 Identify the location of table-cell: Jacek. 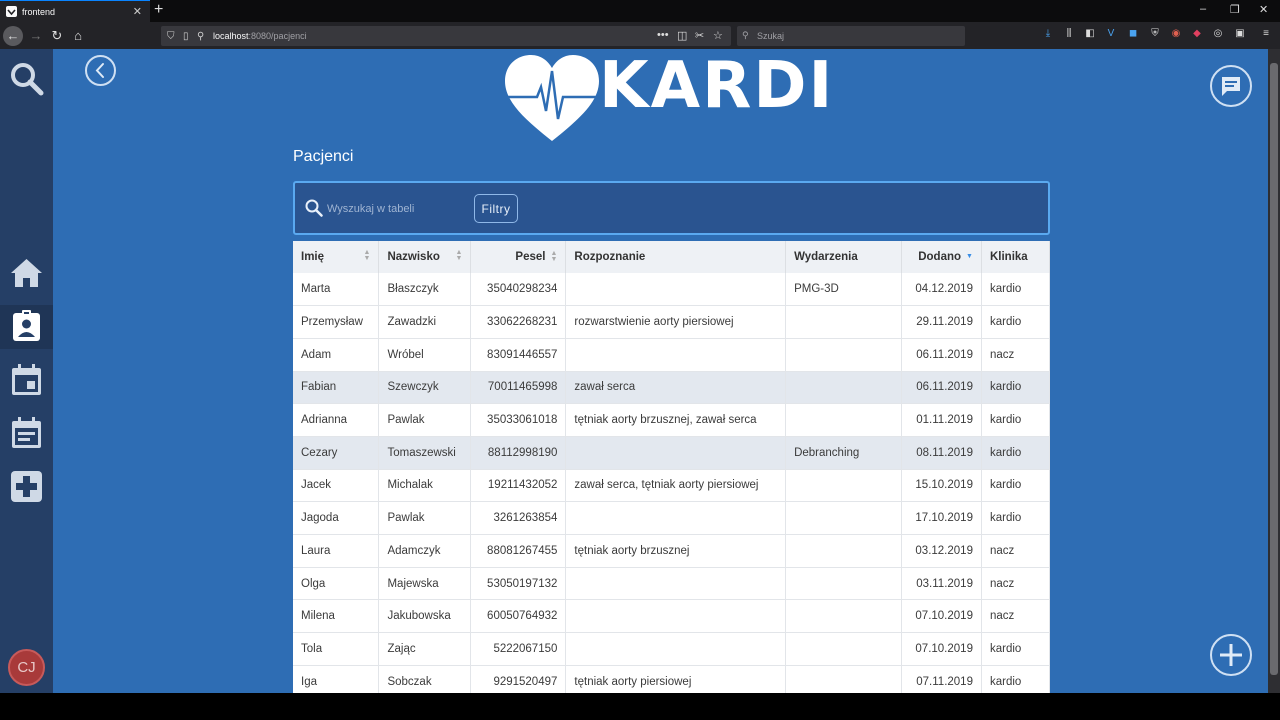
(336, 486).